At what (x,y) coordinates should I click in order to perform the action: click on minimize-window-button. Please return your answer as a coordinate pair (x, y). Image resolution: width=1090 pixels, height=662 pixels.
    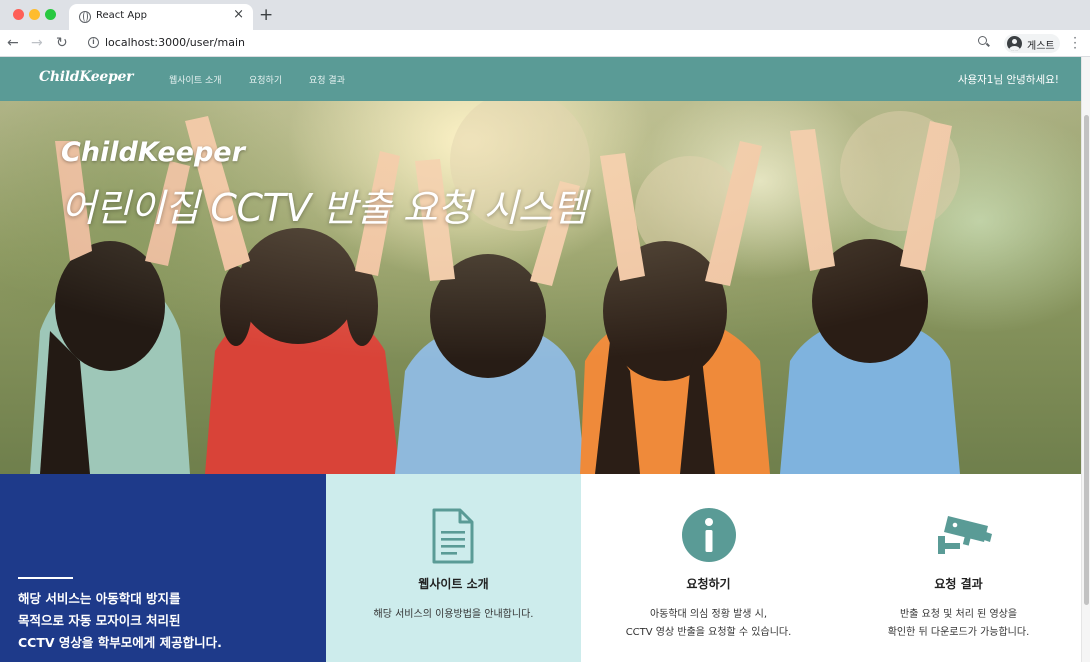
    Looking at the image, I should click on (34, 14).